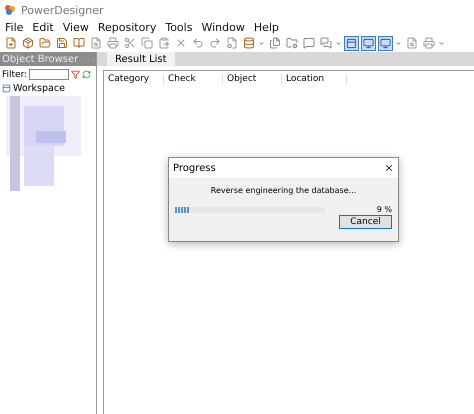 The height and width of the screenshot is (414, 474). I want to click on paste-icon, so click(164, 43).